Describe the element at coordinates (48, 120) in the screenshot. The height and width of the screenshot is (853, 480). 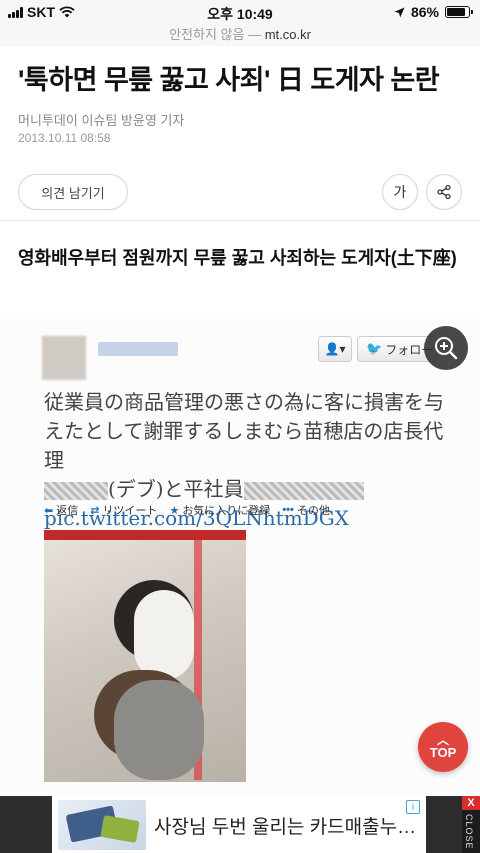
I see `publisher-name: 머니투데이` at that location.